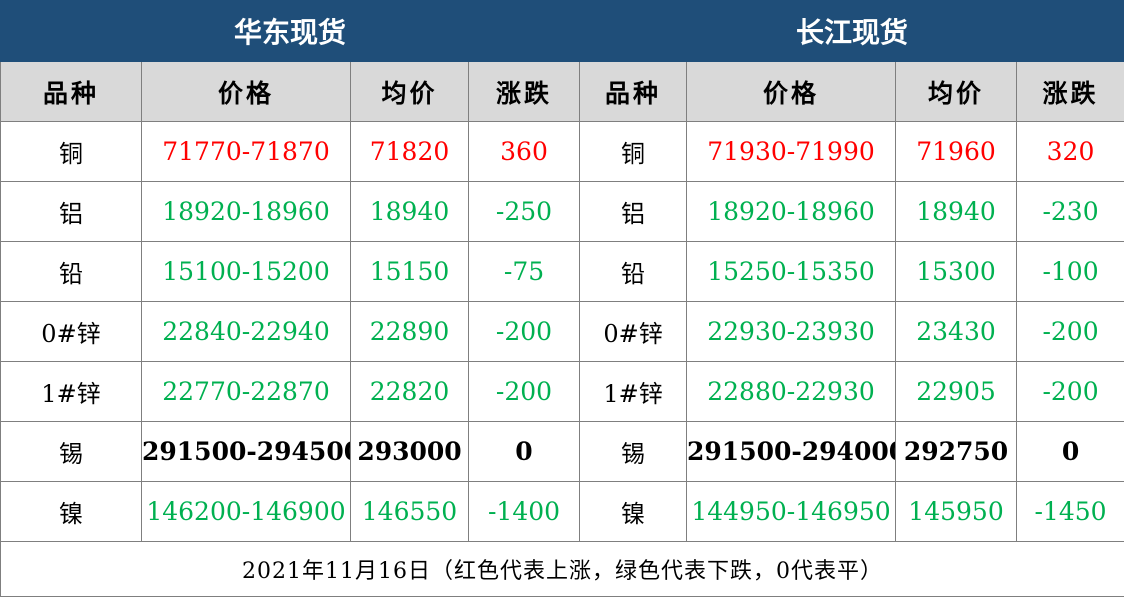 This screenshot has height=597, width=1124. Describe the element at coordinates (71, 152) in the screenshot. I see `east-metal-name: 铜` at that location.